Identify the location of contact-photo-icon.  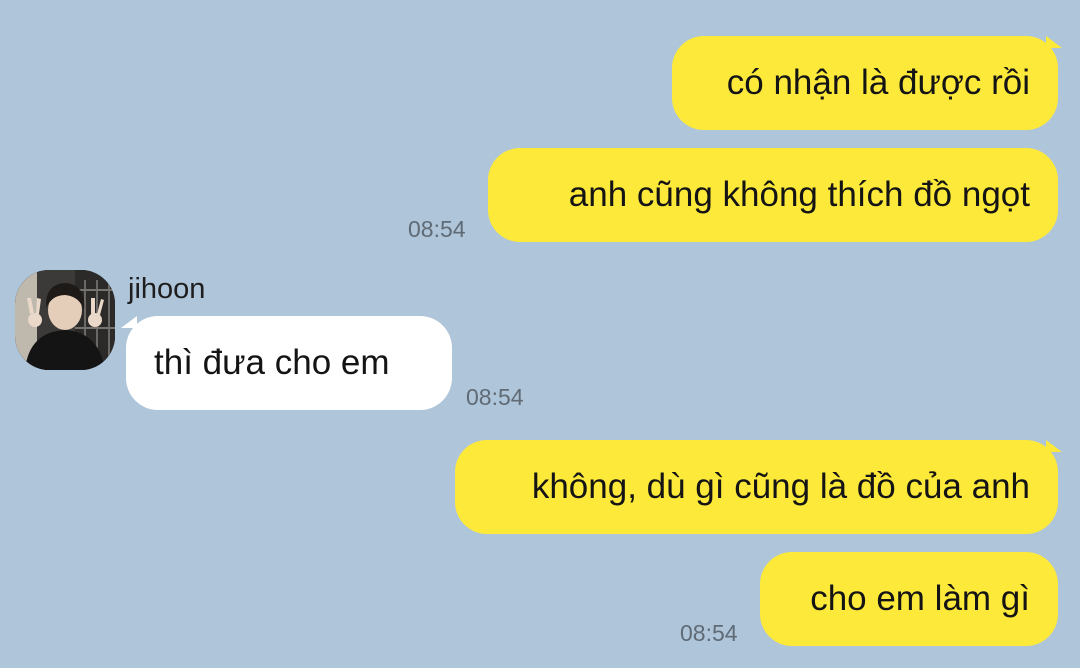
(65, 320).